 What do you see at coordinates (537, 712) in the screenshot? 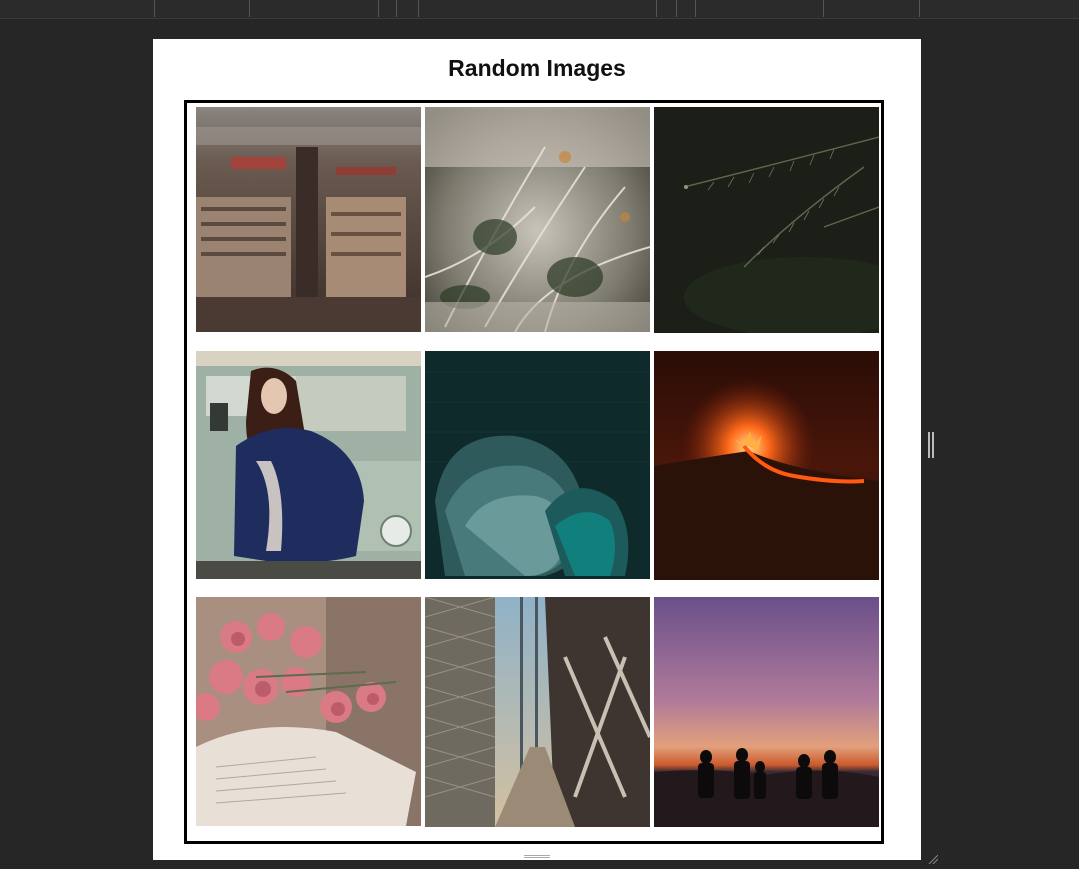
I see `image-bridge-walkway` at bounding box center [537, 712].